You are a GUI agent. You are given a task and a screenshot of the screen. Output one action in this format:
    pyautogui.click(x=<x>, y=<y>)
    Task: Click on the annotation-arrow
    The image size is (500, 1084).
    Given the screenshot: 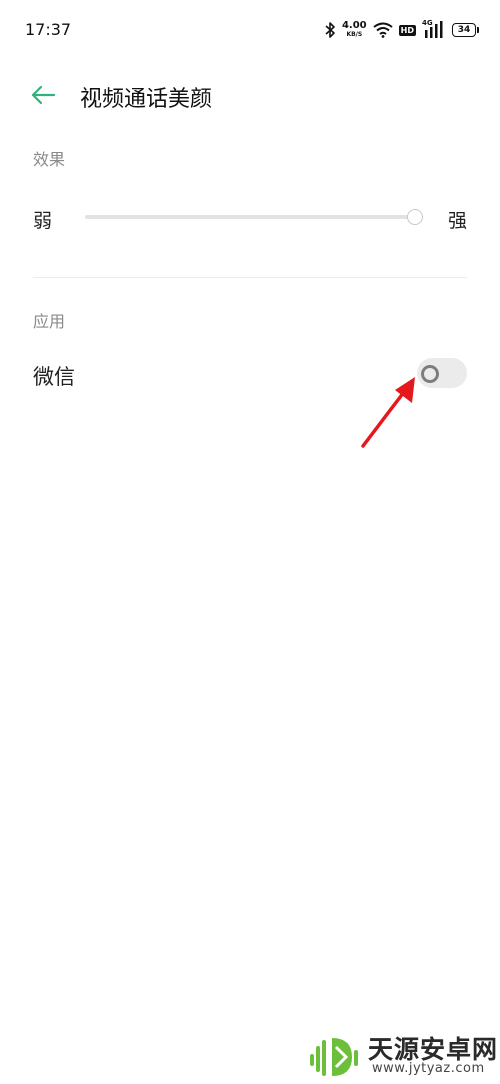 What is the action you would take?
    pyautogui.click(x=388, y=412)
    